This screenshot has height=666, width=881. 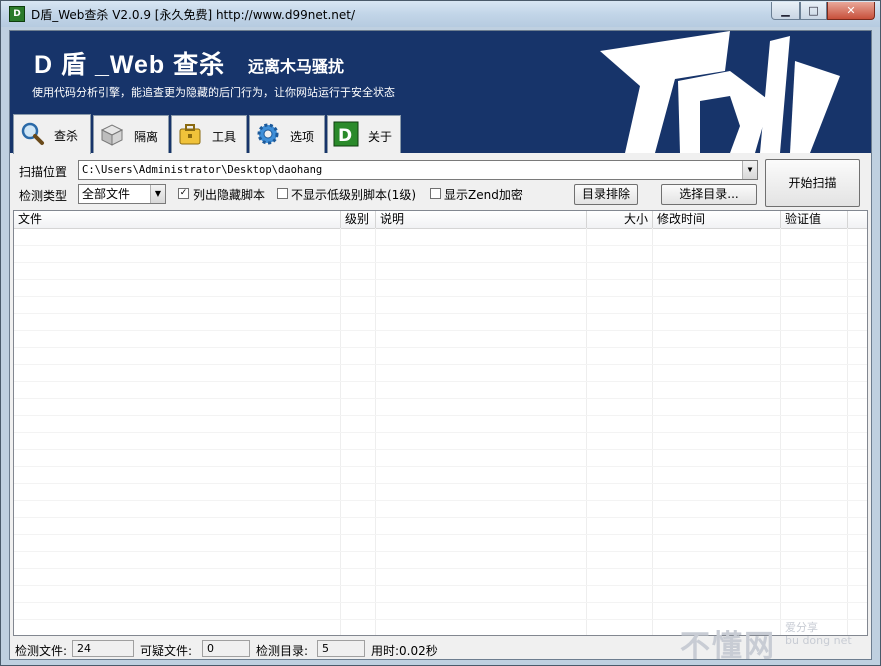 I want to click on tab-about-label: 关于, so click(x=380, y=137).